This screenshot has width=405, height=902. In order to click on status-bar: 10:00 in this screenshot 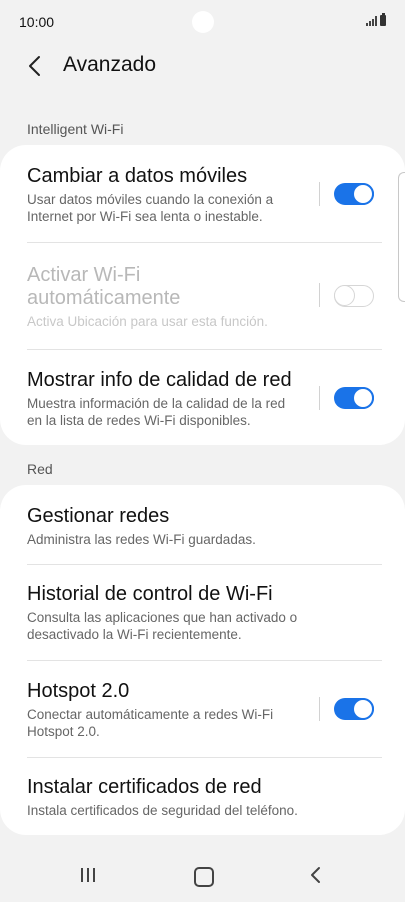, I will do `click(202, 22)`.